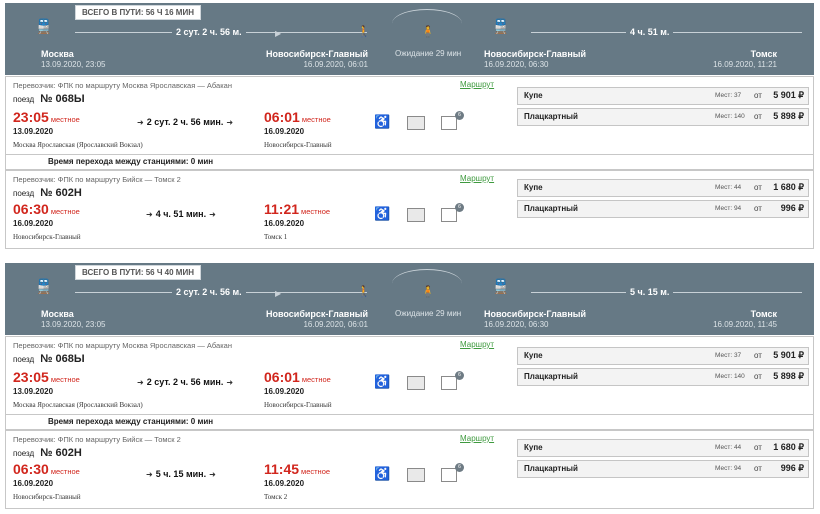  I want to click on destination-datetime: 16.09.2020, 11:45, so click(745, 324).